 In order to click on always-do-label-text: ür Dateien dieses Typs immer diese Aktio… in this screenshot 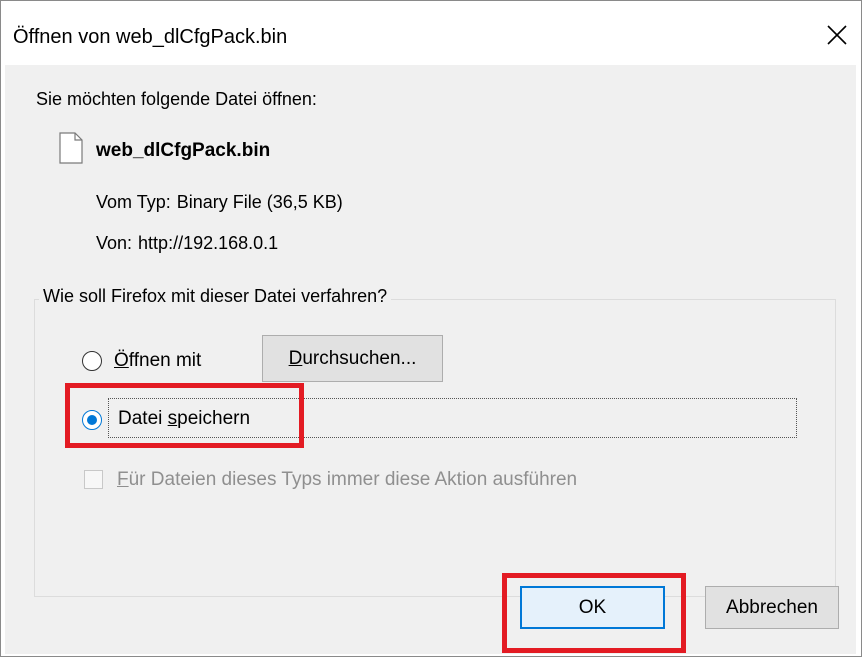, I will do `click(353, 479)`.